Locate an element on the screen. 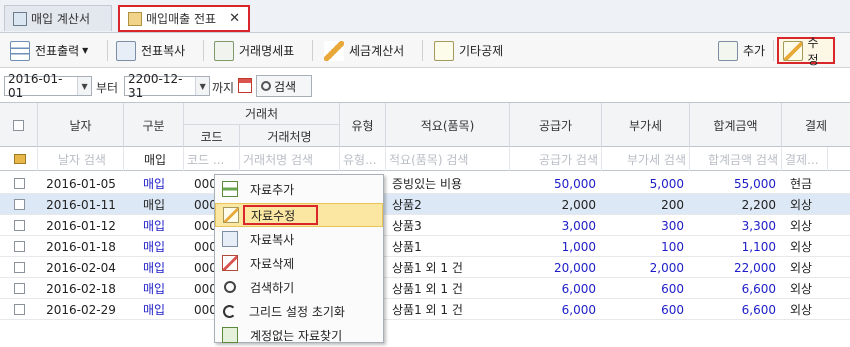 Image resolution: width=850 pixels, height=347 pixels. edit-label: 수정 is located at coordinates (813, 51).